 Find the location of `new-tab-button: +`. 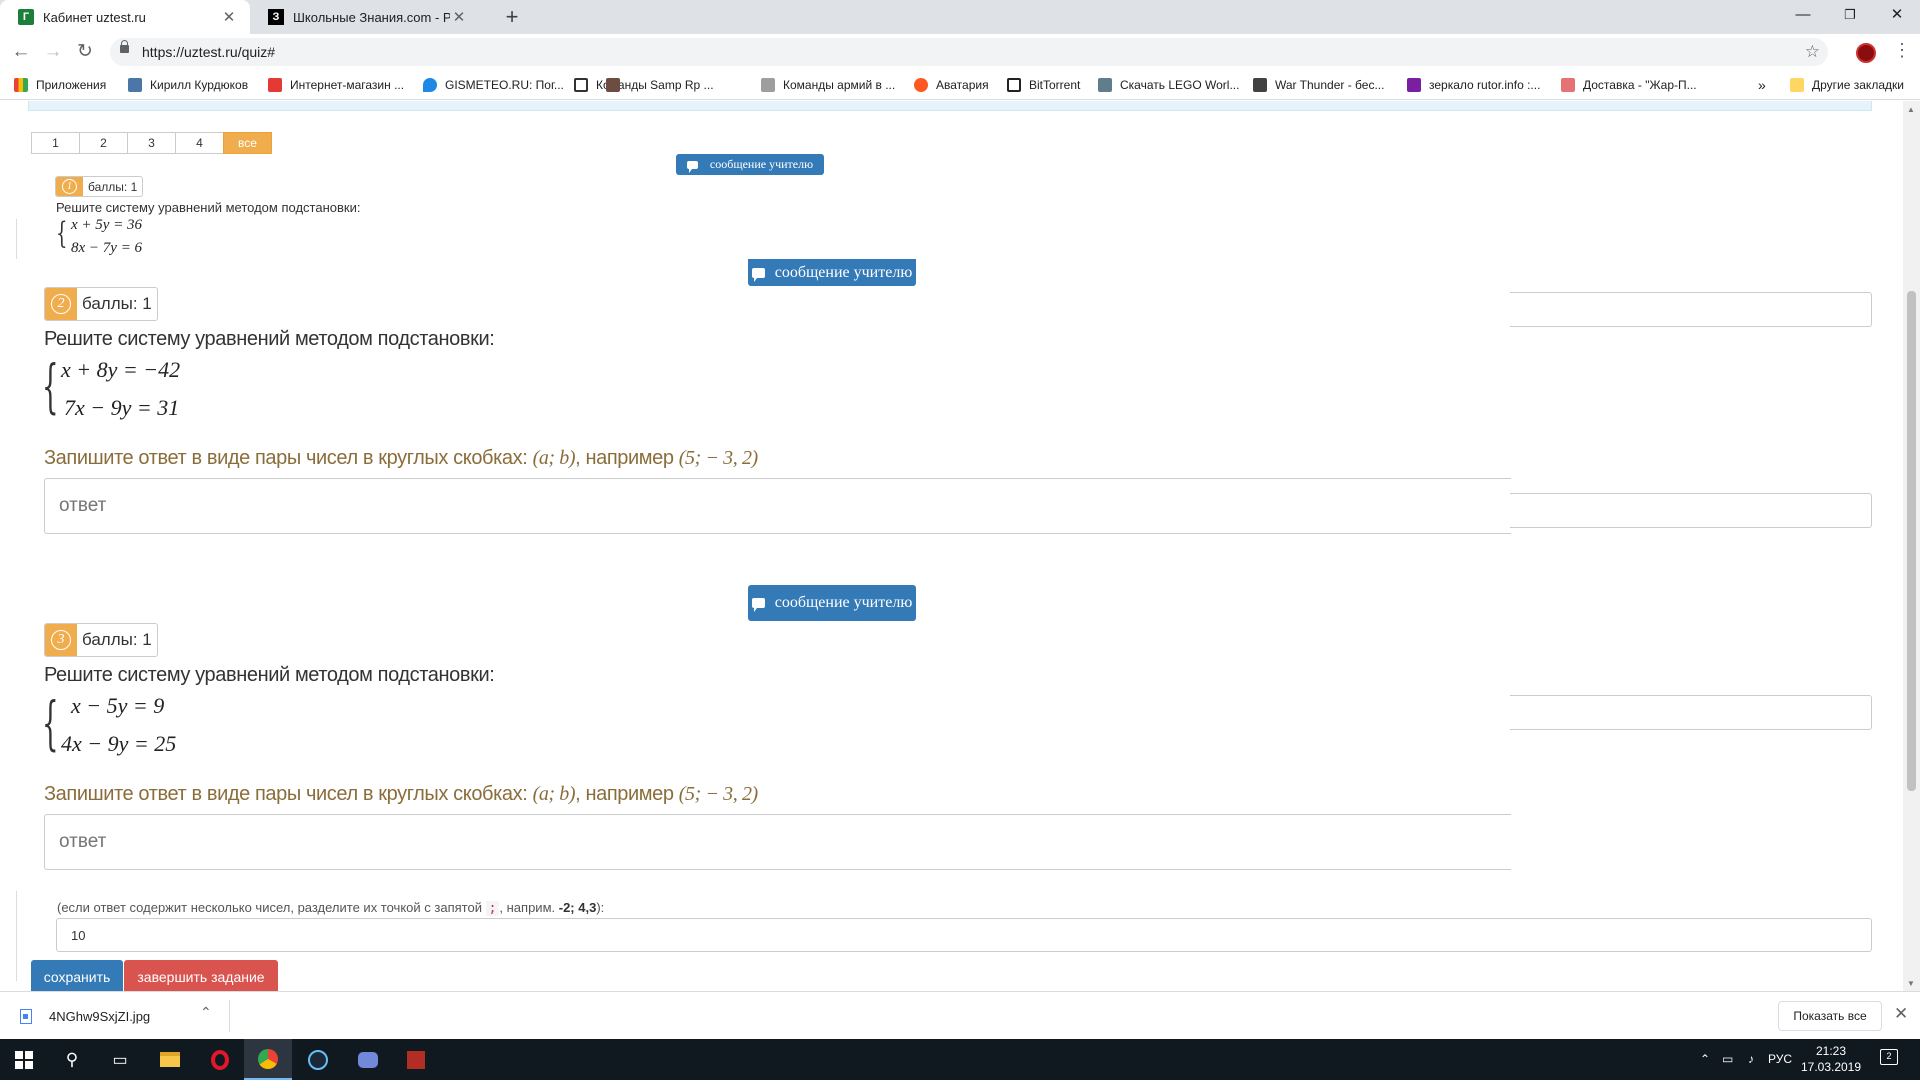

new-tab-button: + is located at coordinates (512, 17).